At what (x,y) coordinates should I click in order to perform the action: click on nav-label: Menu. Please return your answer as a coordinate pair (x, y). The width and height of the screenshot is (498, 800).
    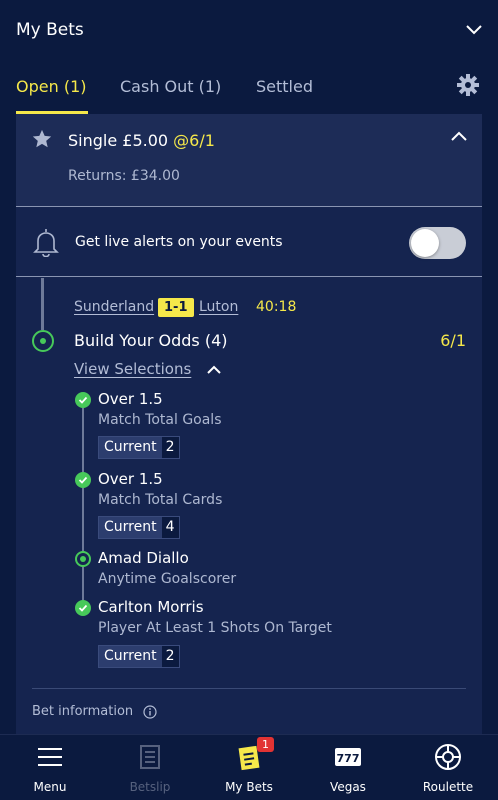
    Looking at the image, I should click on (50, 787).